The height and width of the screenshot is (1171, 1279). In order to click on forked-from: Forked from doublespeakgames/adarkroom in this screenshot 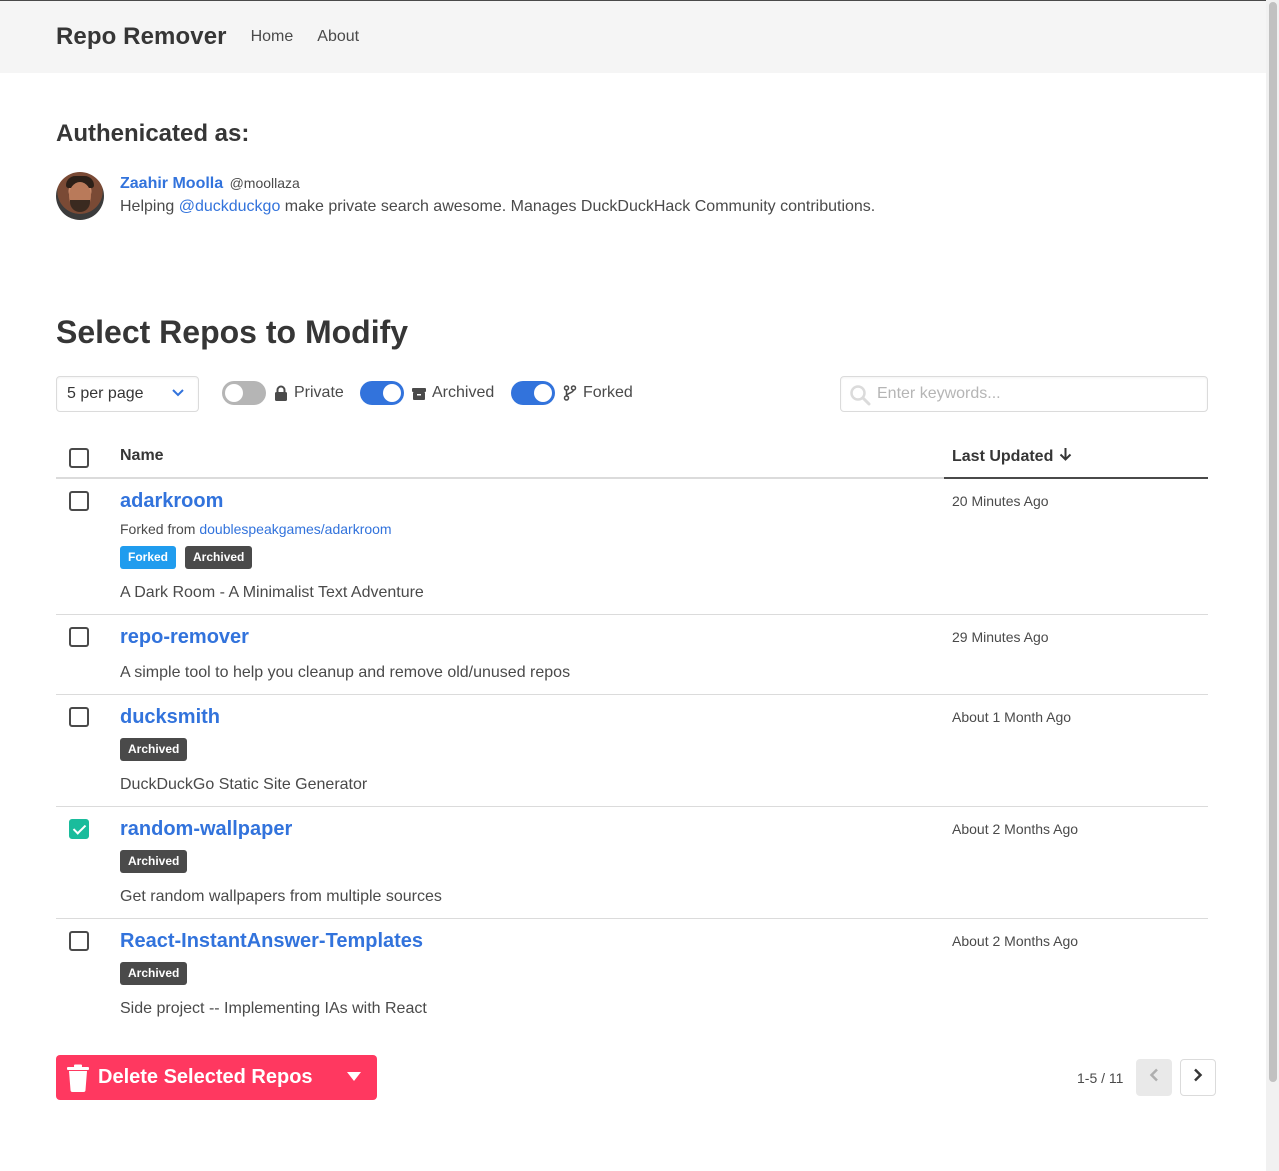, I will do `click(256, 529)`.